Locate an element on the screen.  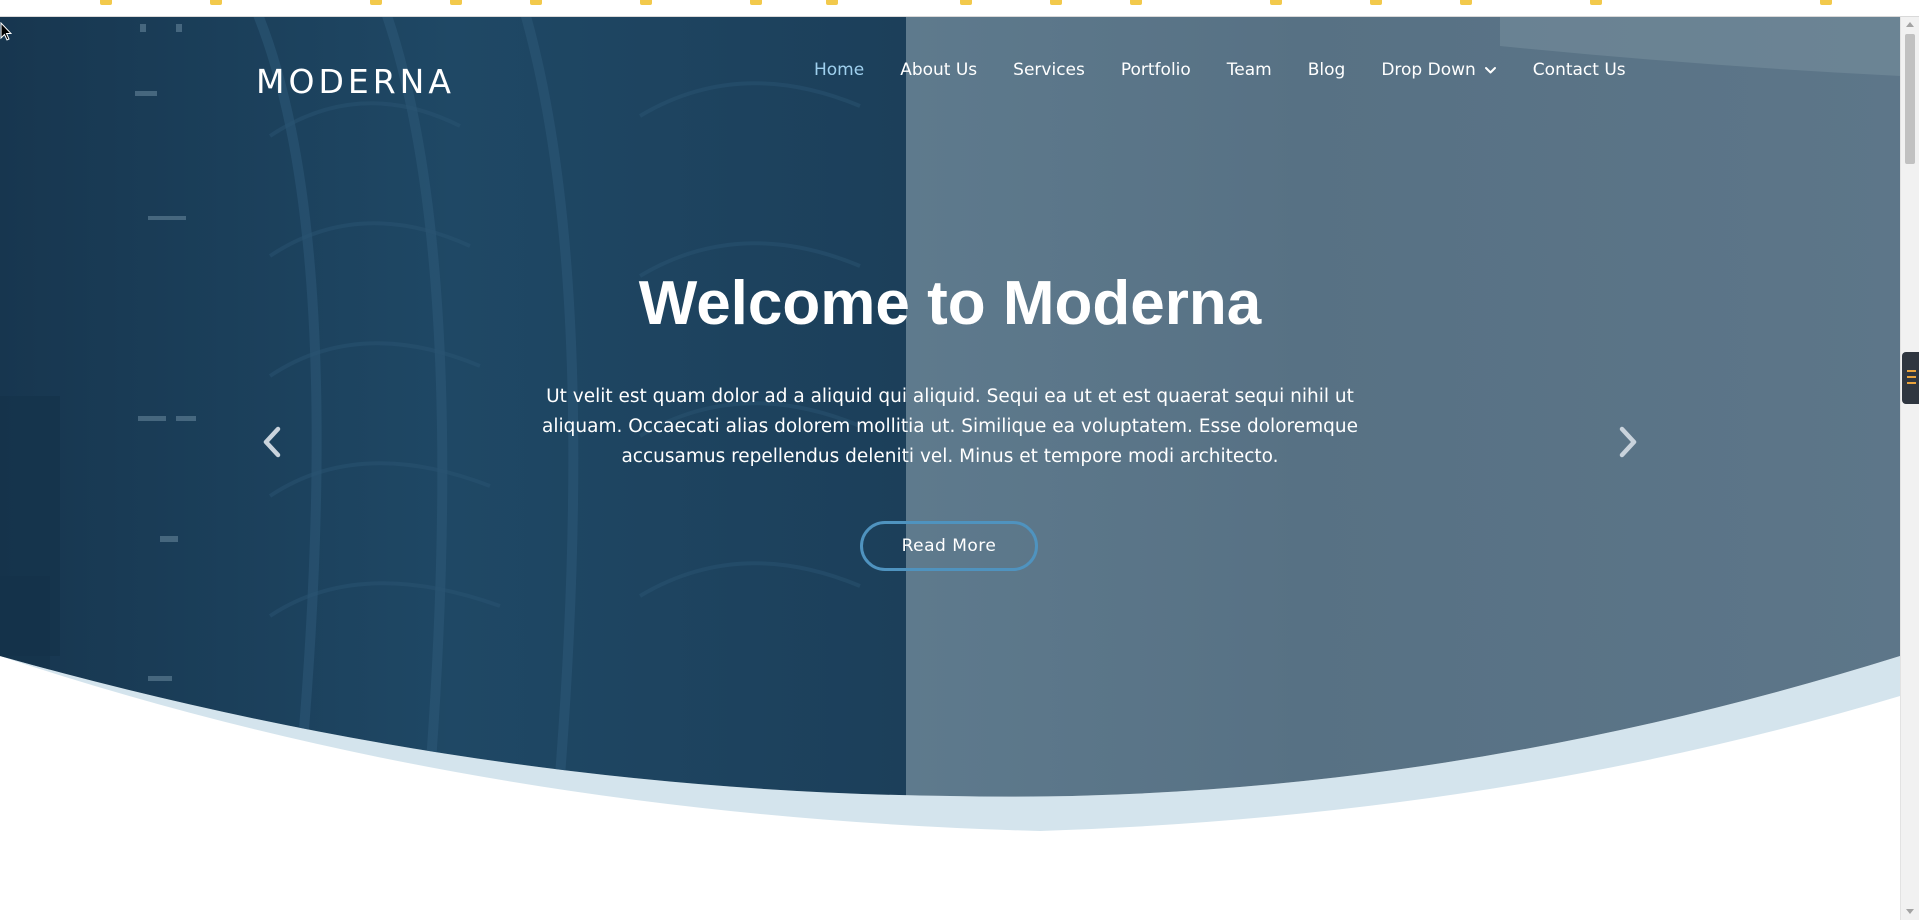
chevron-down-icon is located at coordinates (1490, 69).